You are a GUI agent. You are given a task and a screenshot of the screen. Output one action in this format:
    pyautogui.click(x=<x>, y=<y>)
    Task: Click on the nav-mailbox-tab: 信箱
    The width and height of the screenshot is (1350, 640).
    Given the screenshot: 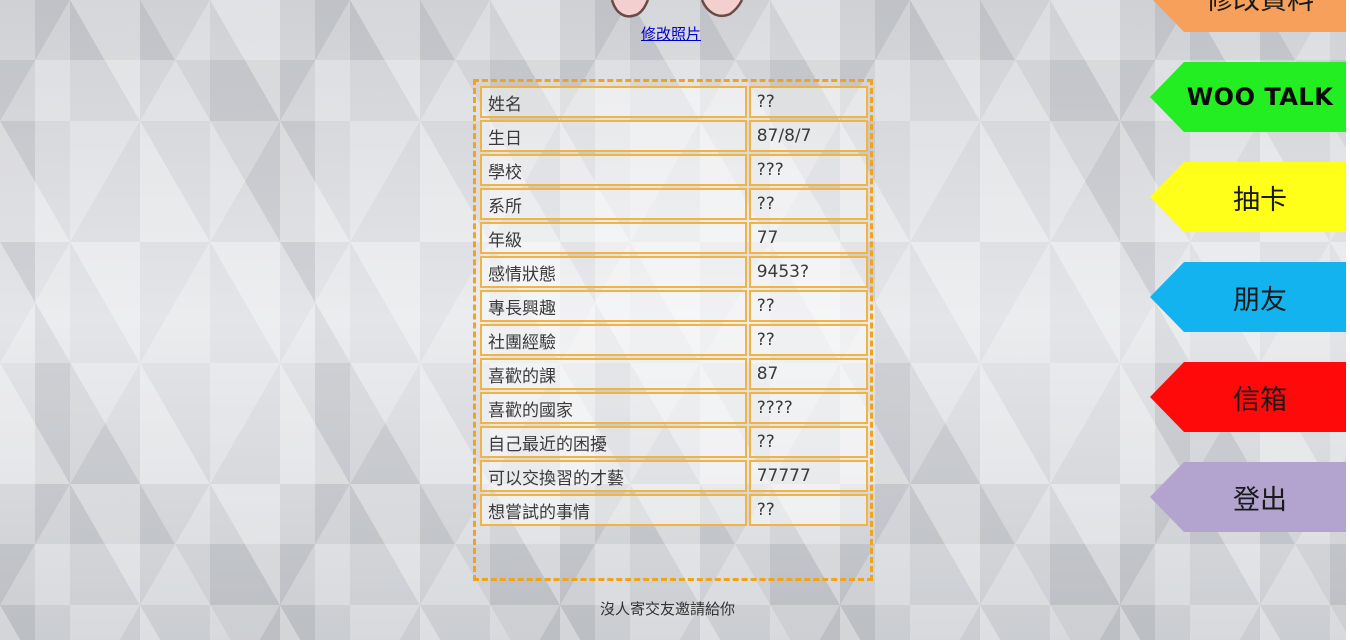 What is the action you would take?
    pyautogui.click(x=1248, y=397)
    